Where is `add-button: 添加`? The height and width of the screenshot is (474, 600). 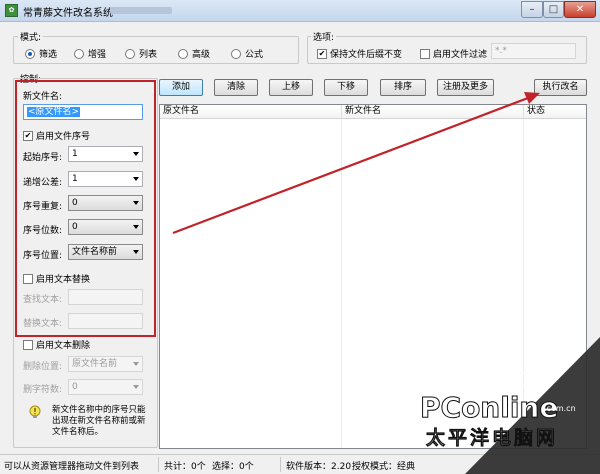 add-button: 添加 is located at coordinates (181, 87).